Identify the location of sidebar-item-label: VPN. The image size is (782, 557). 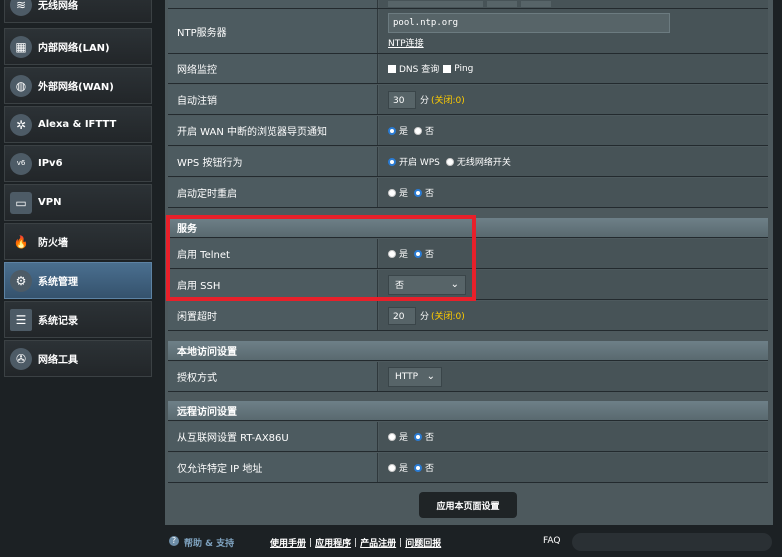
(50, 202).